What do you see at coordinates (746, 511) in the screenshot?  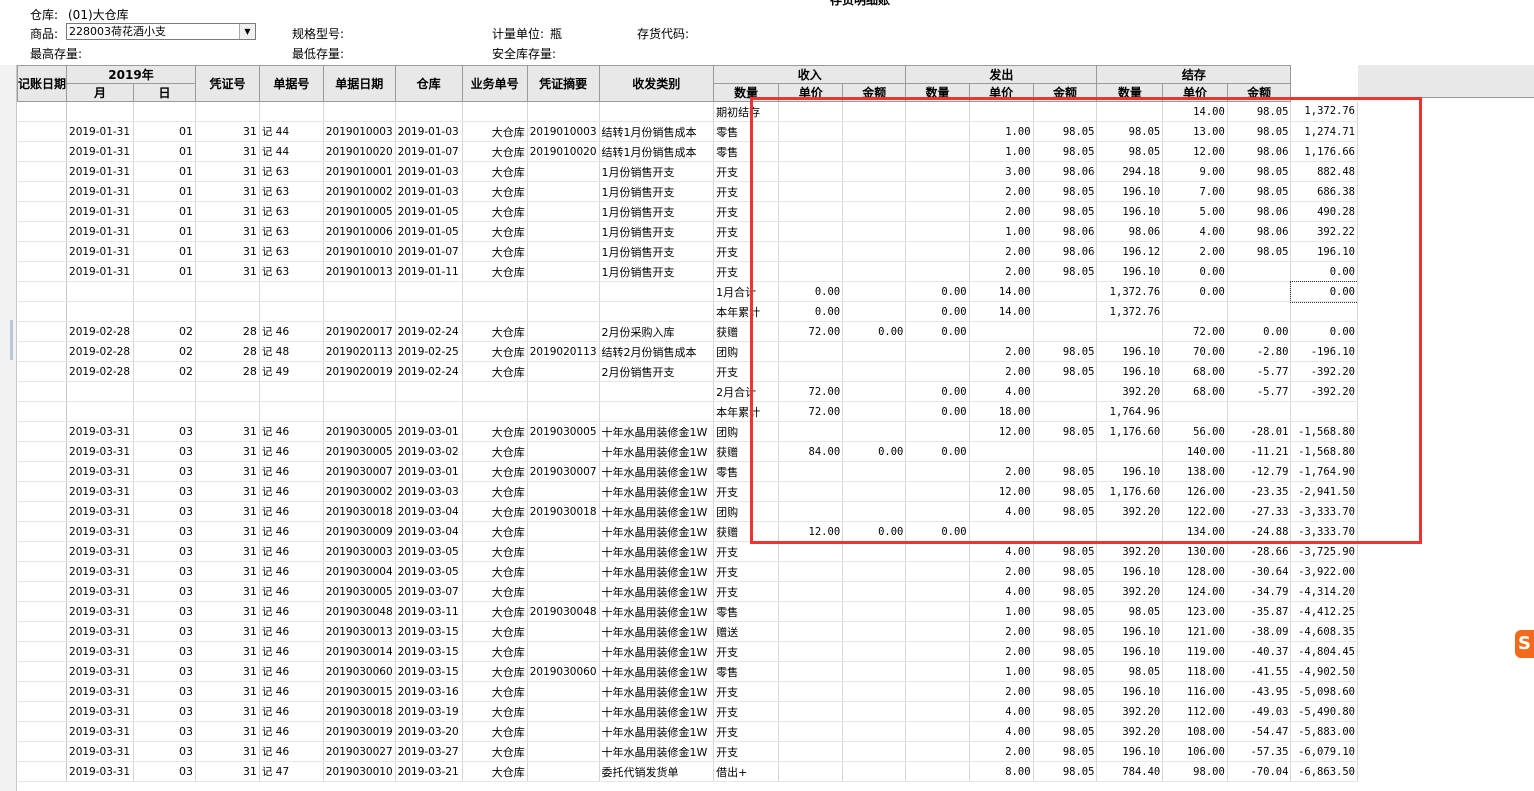 I see `table-cell: 团购` at bounding box center [746, 511].